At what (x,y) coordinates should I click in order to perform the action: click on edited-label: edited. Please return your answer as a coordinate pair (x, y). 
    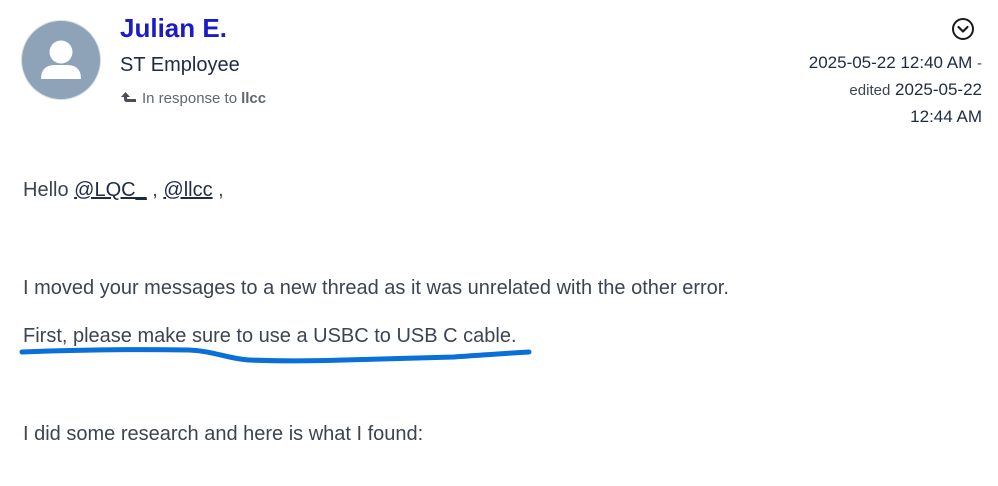
    Looking at the image, I should click on (870, 90).